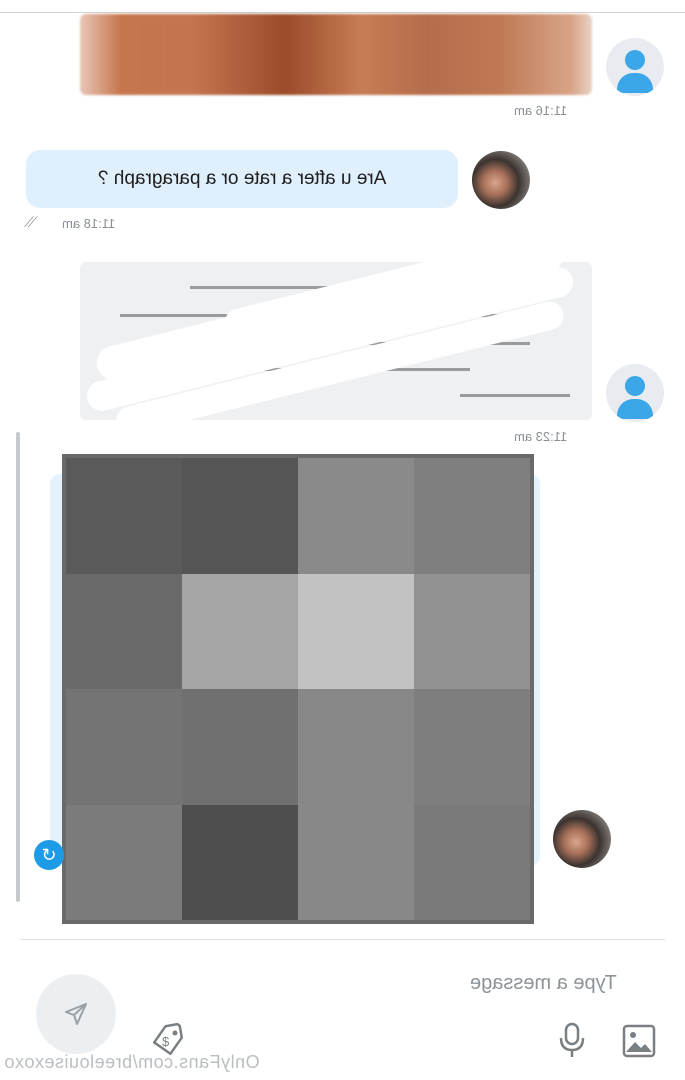 Image resolution: width=685 pixels, height=1080 pixels. I want to click on redacted-message-bubble, so click(336, 341).